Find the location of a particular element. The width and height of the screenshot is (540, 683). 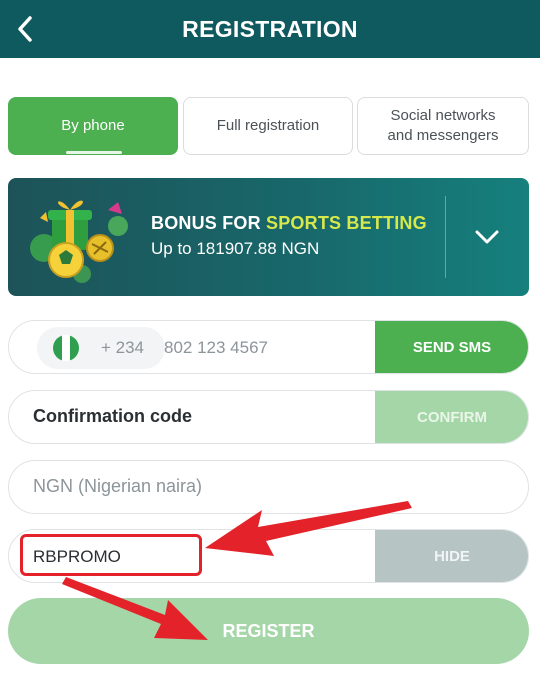

header-bar: REGISTRATION is located at coordinates (270, 29).